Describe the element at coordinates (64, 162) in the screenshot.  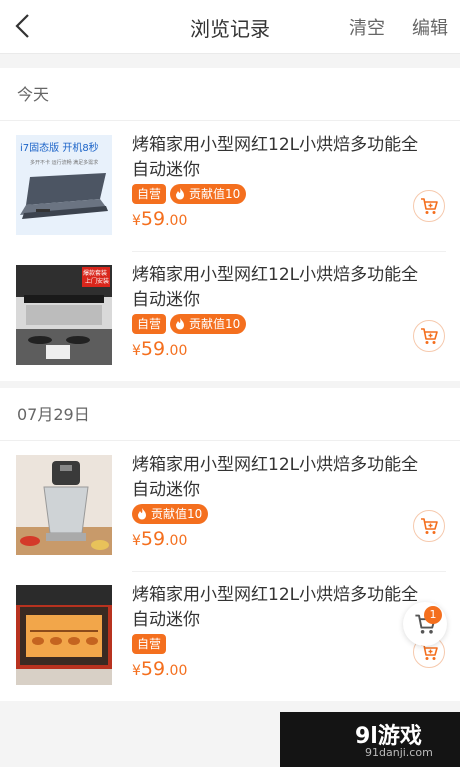
I see `thumb-banner-sub: 多开不卡 运行流畅 满足多需求` at that location.